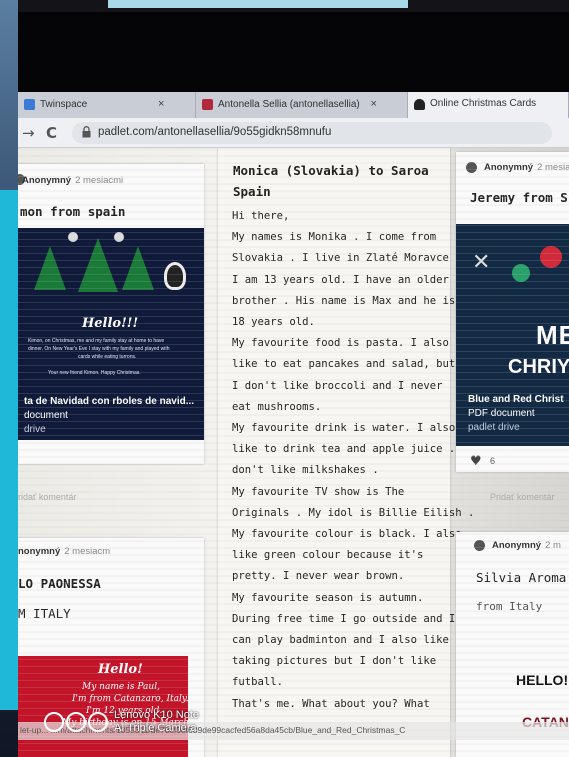  What do you see at coordinates (9, 450) in the screenshot?
I see `cyan-background` at bounding box center [9, 450].